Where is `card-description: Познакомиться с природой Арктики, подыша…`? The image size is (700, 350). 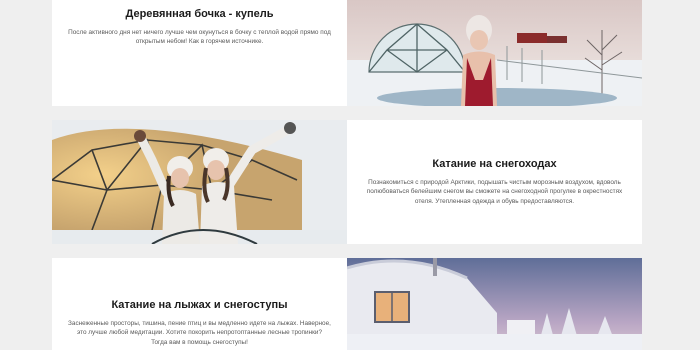 card-description: Познакомиться с природой Арктики, подыша… is located at coordinates (494, 192).